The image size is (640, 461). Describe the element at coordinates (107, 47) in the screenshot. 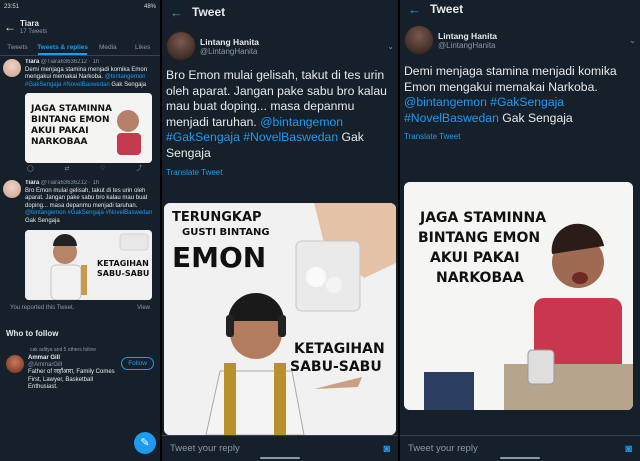

I see `tab-media: Media` at that location.